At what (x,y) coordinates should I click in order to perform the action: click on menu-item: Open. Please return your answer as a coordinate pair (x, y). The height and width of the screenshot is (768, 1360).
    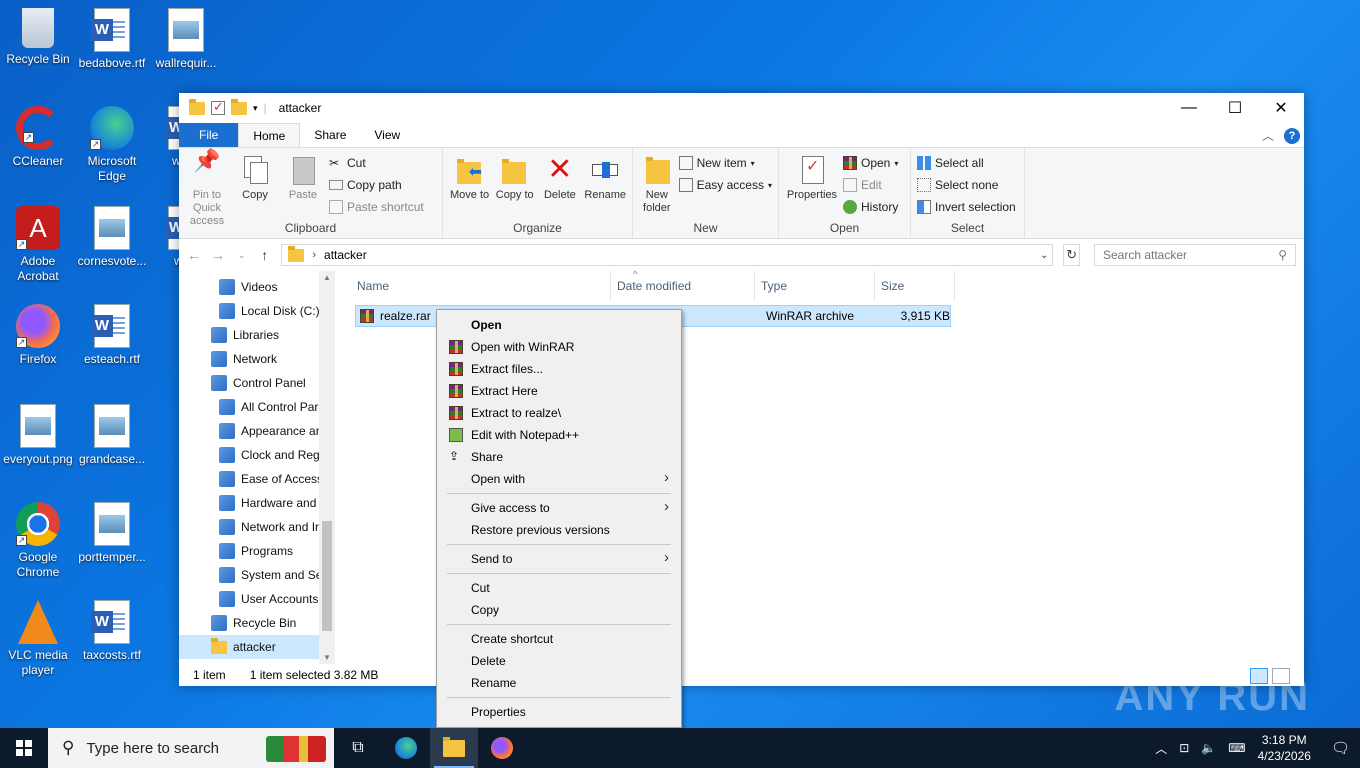
    Looking at the image, I should click on (559, 325).